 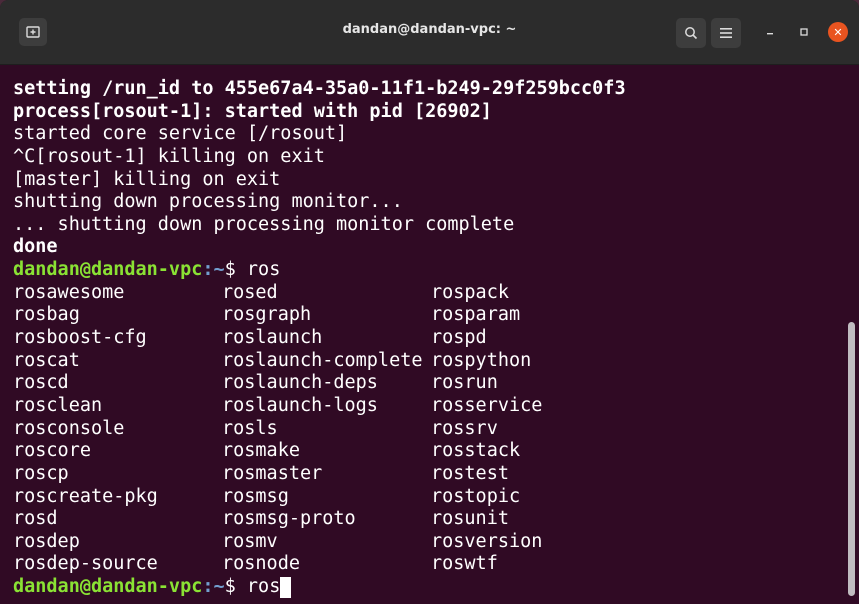 What do you see at coordinates (267, 315) in the screenshot?
I see `completion-item: rosgraph` at bounding box center [267, 315].